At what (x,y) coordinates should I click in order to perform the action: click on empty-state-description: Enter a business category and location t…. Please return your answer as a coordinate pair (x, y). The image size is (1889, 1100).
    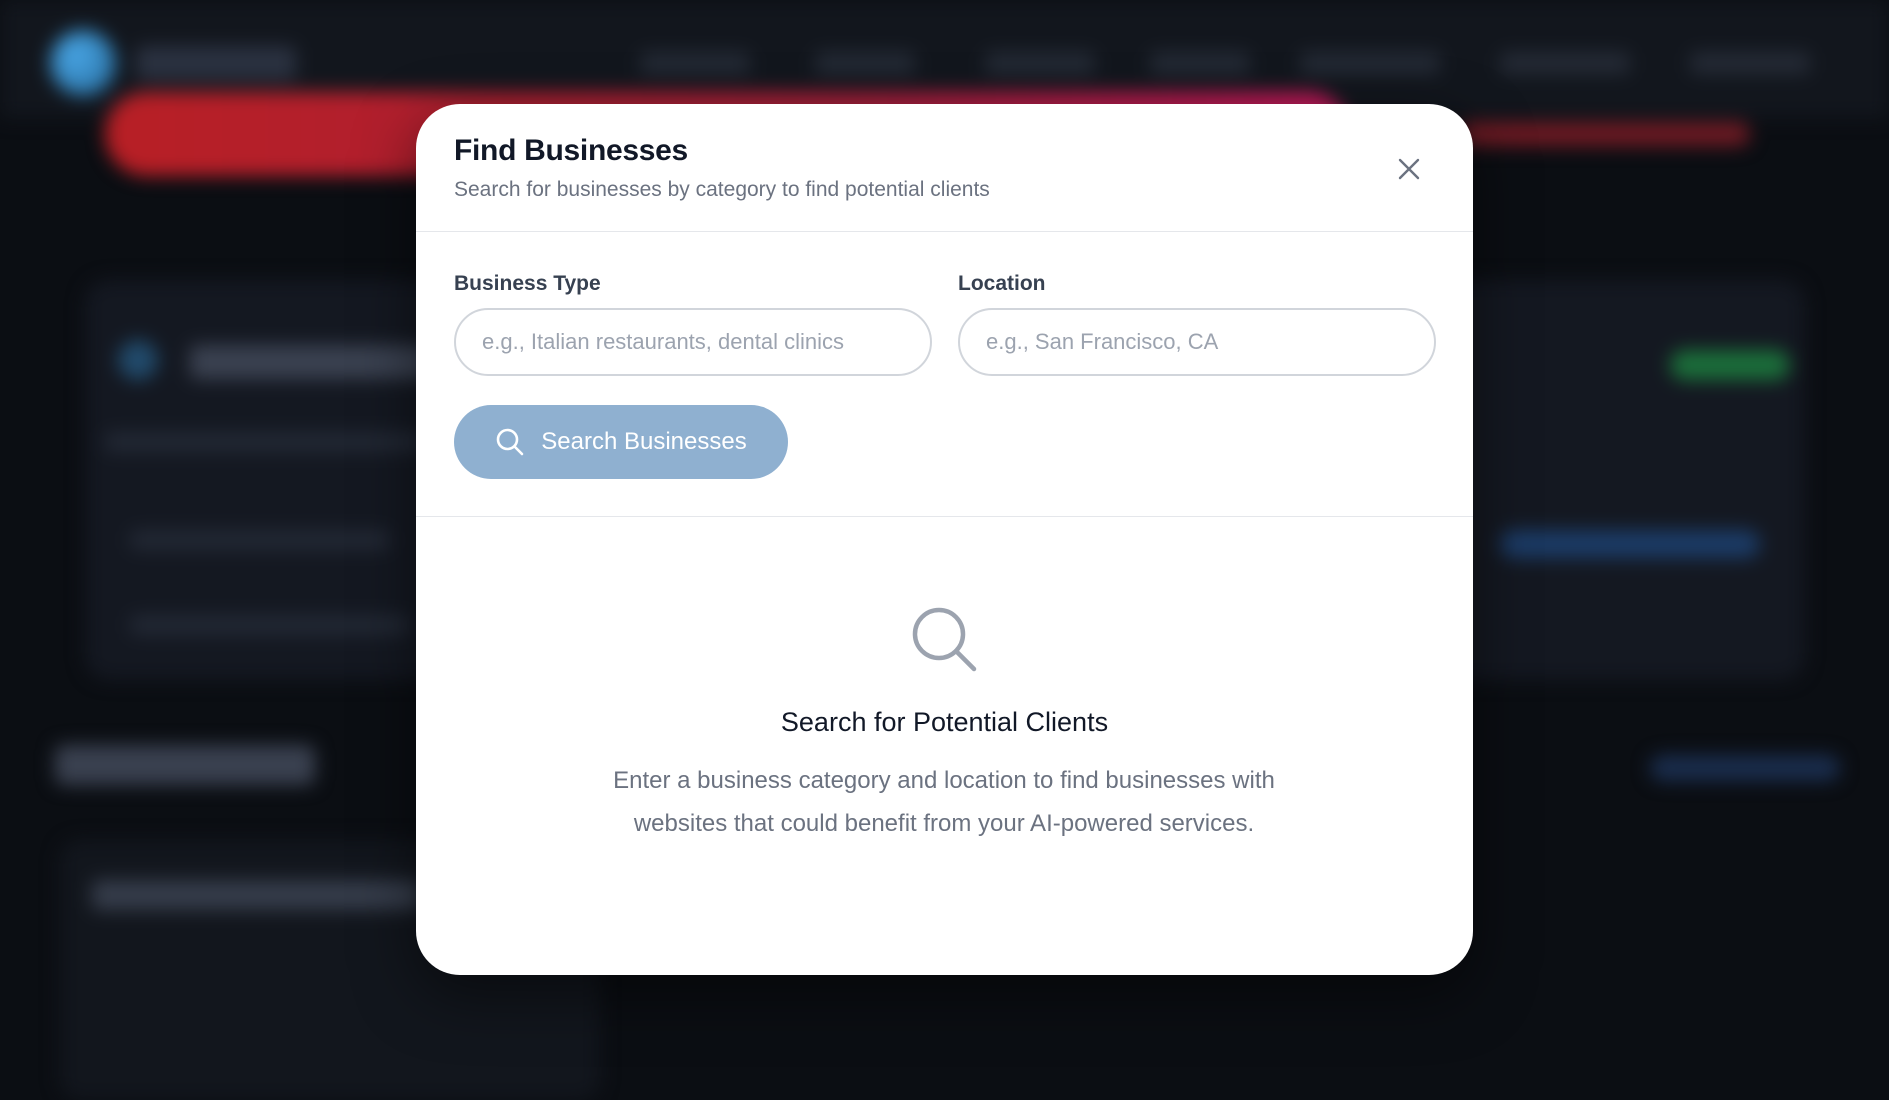
    Looking at the image, I should click on (944, 802).